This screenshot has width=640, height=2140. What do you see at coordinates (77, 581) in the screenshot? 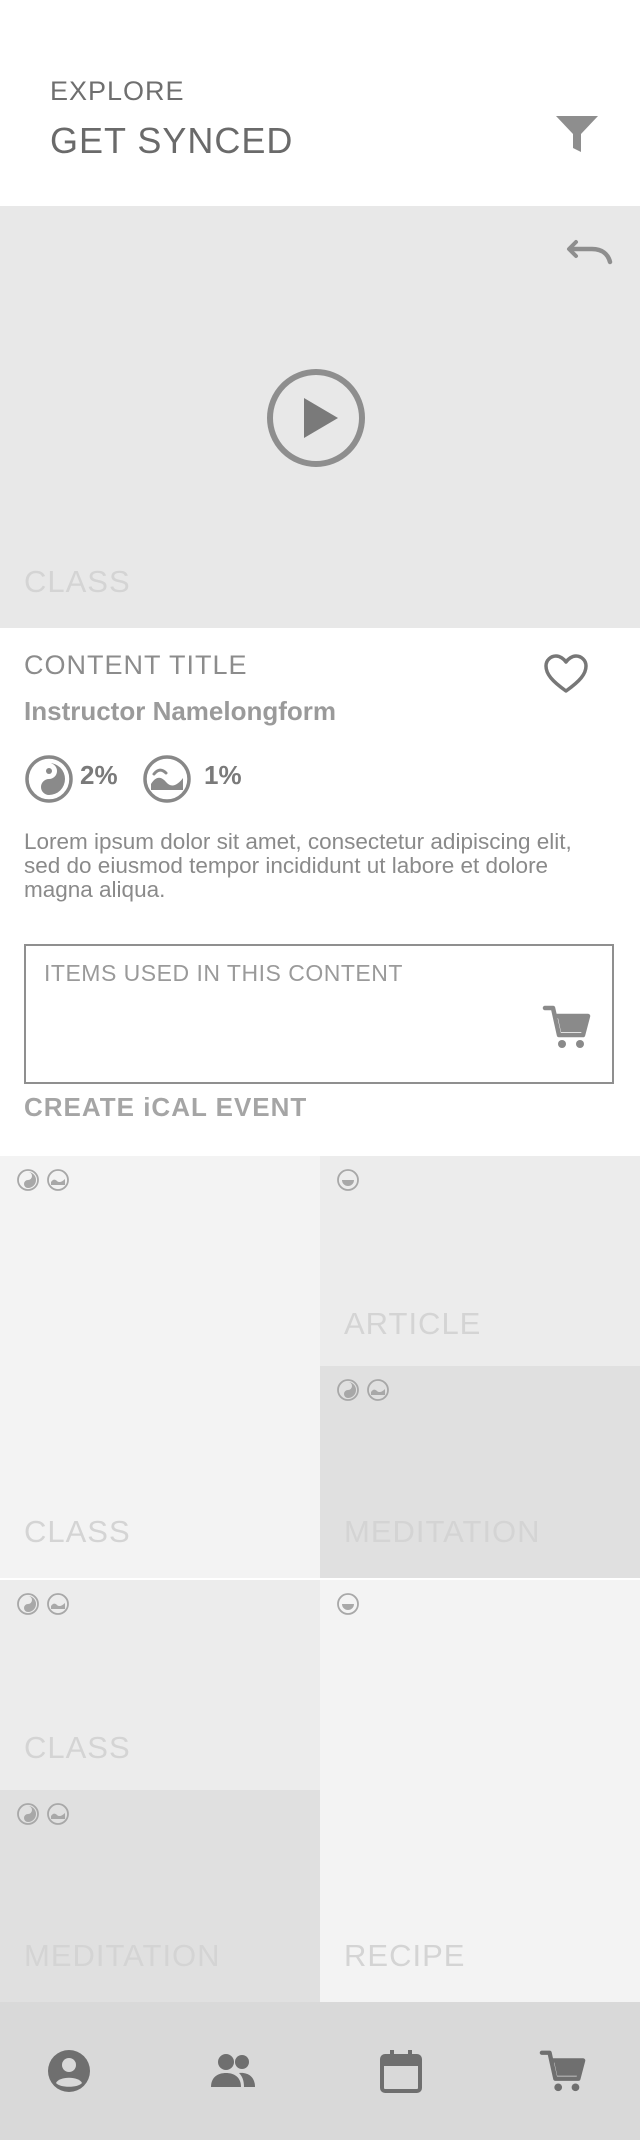
I see `hero-type-label: CLASS` at bounding box center [77, 581].